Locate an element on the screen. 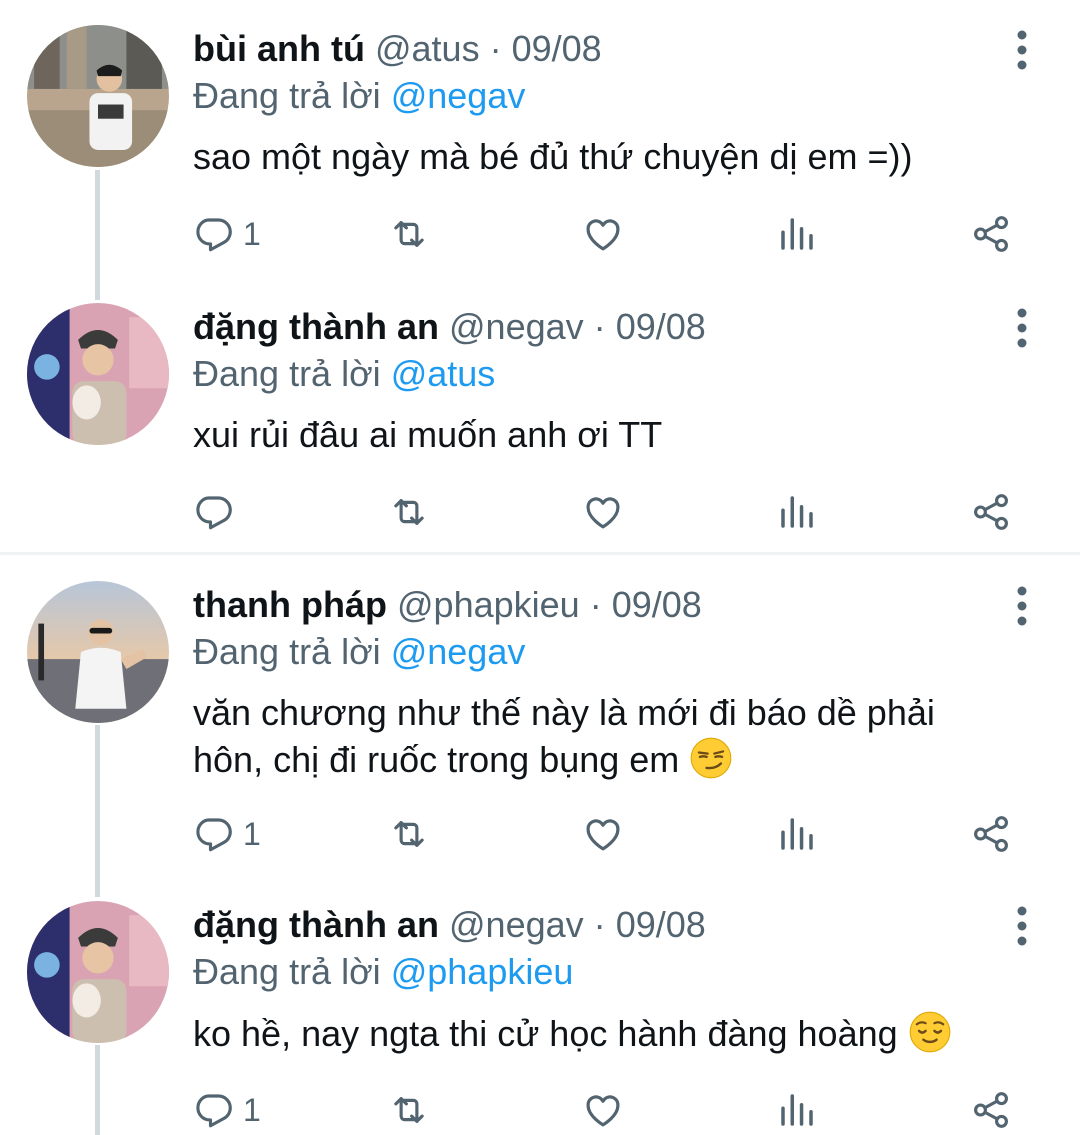 This screenshot has height=1135, width=1080. tweet-text-line-with-emoji: hôn, chị đi ruốc trong bụng em is located at coordinates (623, 759).